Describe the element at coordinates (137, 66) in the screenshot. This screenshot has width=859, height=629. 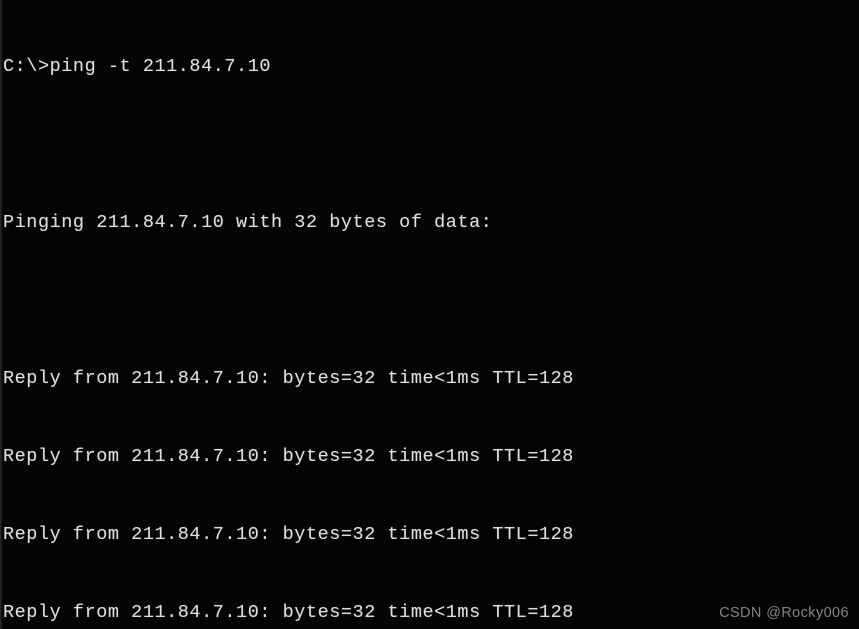
I see `console-line-command: C:\>ping -t 211.84.7.10` at that location.